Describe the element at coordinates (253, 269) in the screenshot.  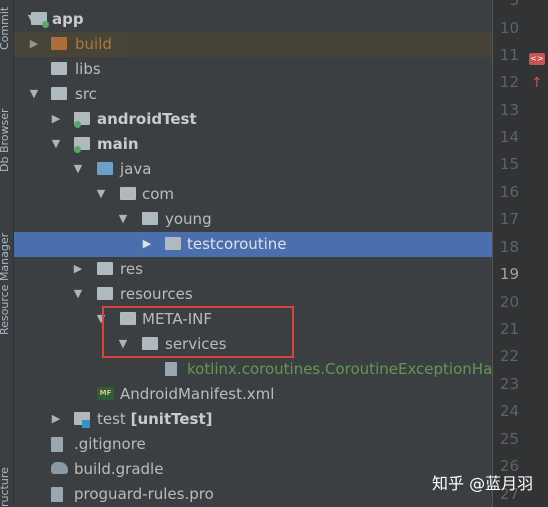
I see `tree-item-res: ▶ res` at that location.